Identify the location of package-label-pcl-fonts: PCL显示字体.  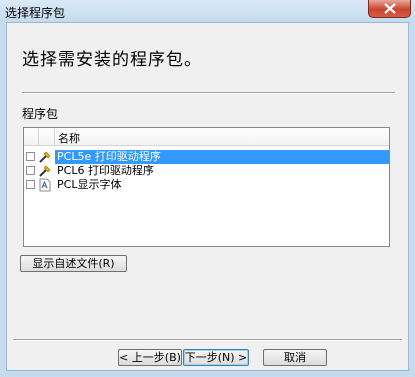
(89, 184).